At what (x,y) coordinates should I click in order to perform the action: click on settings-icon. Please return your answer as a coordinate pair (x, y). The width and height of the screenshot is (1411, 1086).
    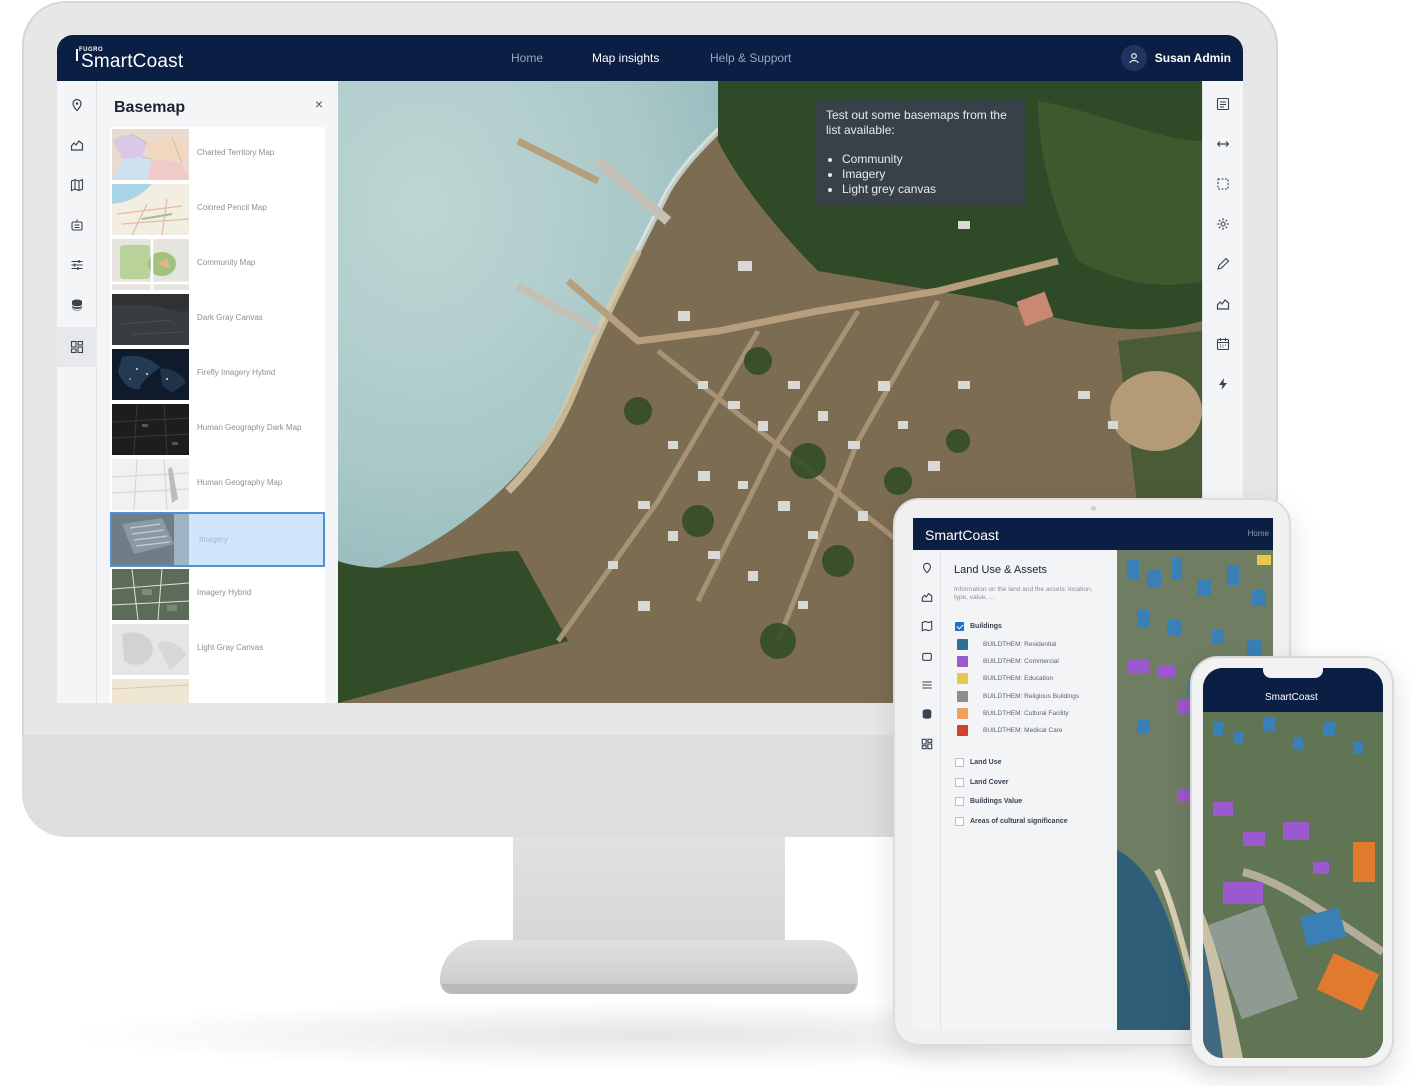
    Looking at the image, I should click on (1223, 224).